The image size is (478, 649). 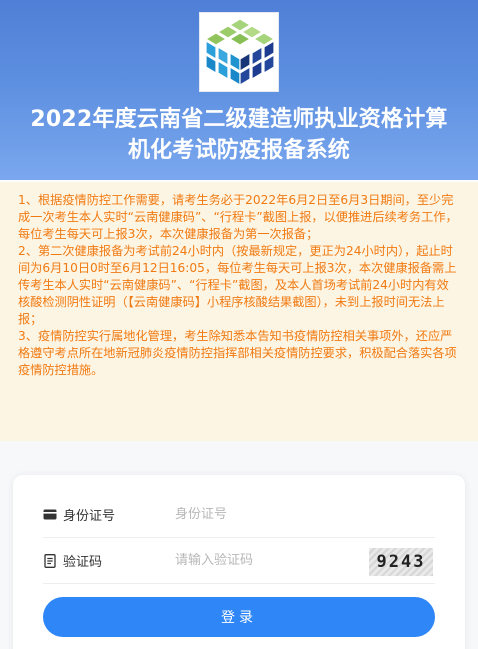 What do you see at coordinates (239, 119) in the screenshot?
I see `title-line-1: 2022年度云南省二级建造师执业资格计算` at bounding box center [239, 119].